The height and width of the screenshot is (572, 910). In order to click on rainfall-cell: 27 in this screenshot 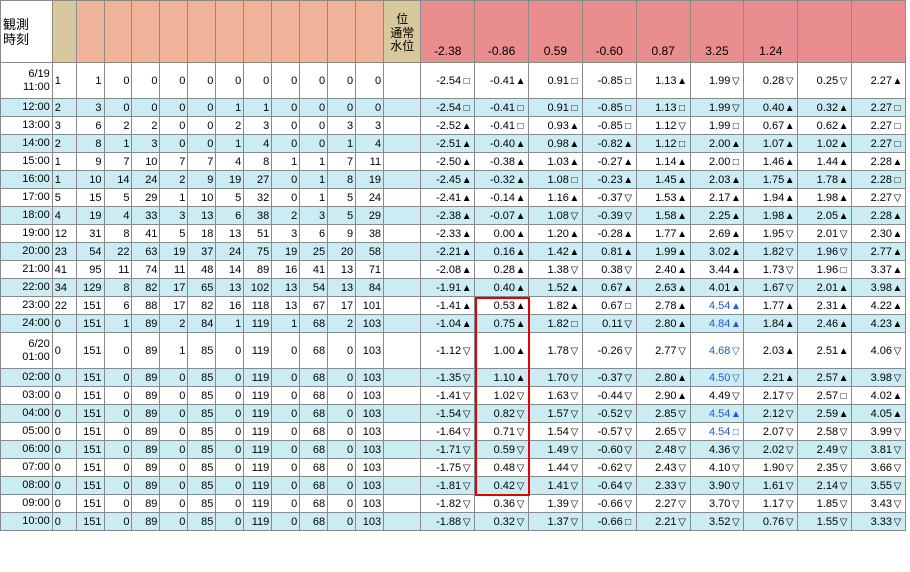, I will do `click(258, 179)`.